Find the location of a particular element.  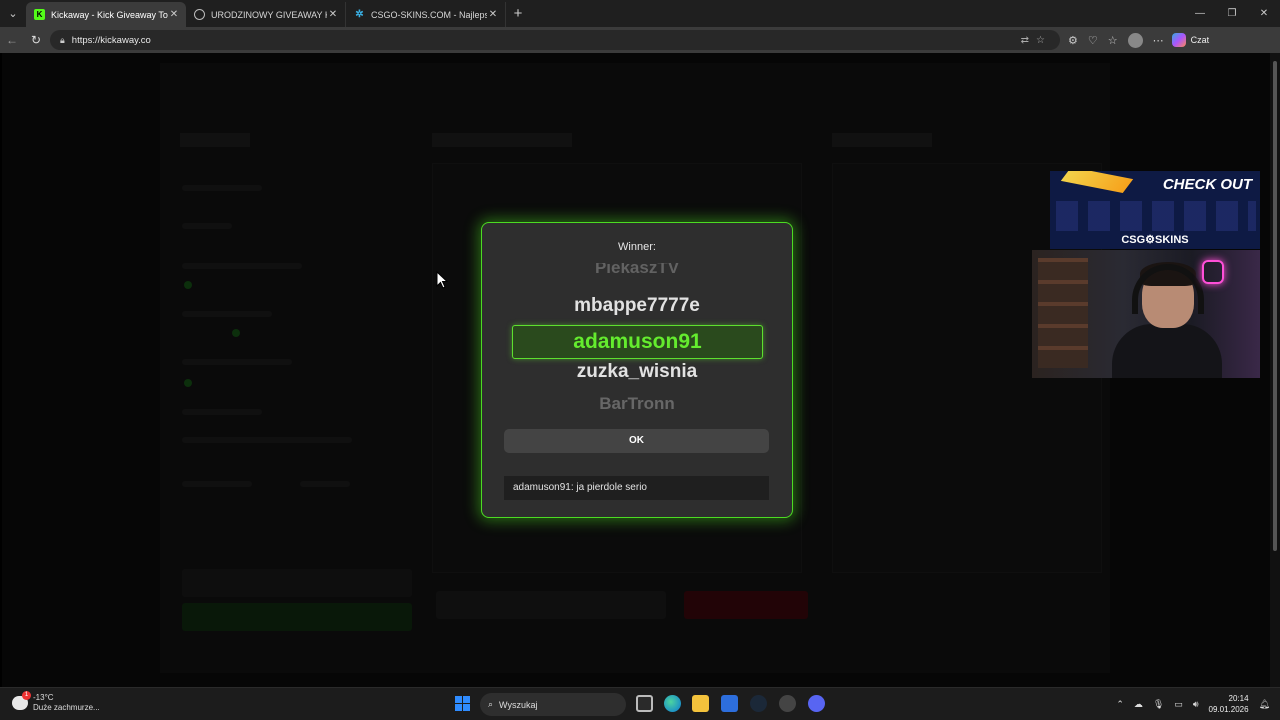

favorites-icon: ☆ is located at coordinates (1113, 40).